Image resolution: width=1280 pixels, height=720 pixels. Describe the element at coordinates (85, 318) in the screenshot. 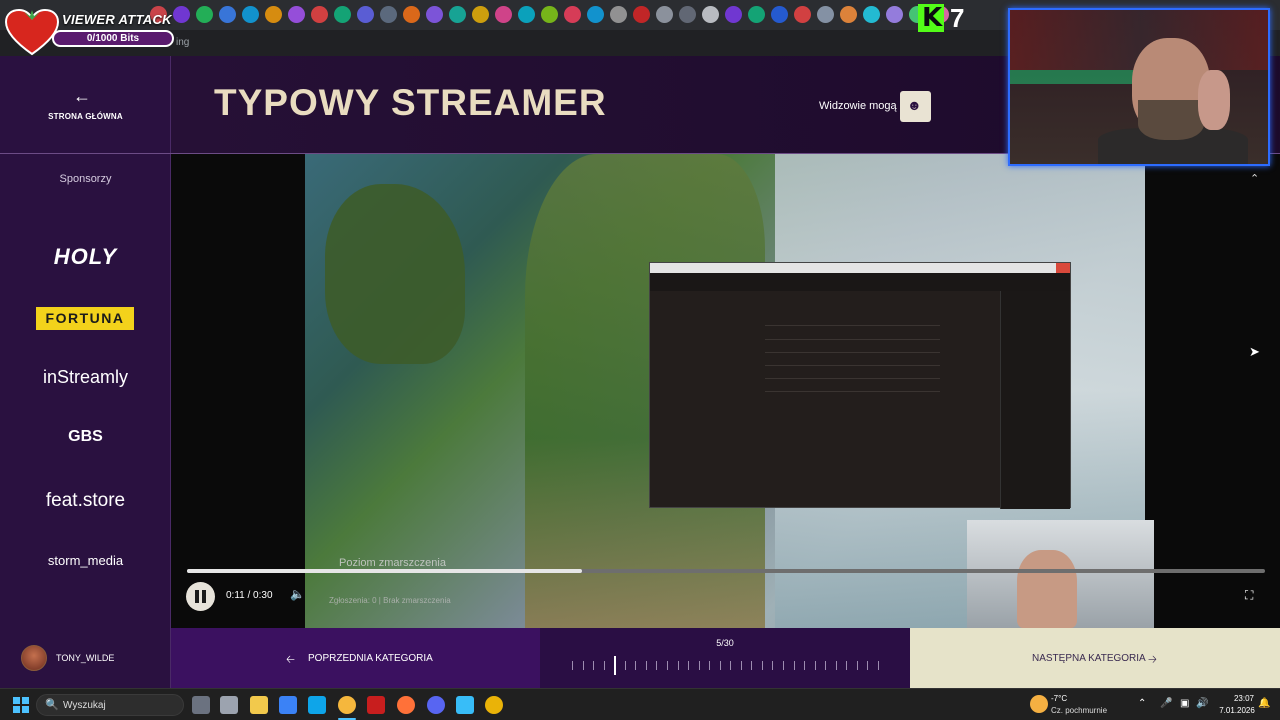

I see `sponsor-fortuna-logo: FORTUNA` at that location.